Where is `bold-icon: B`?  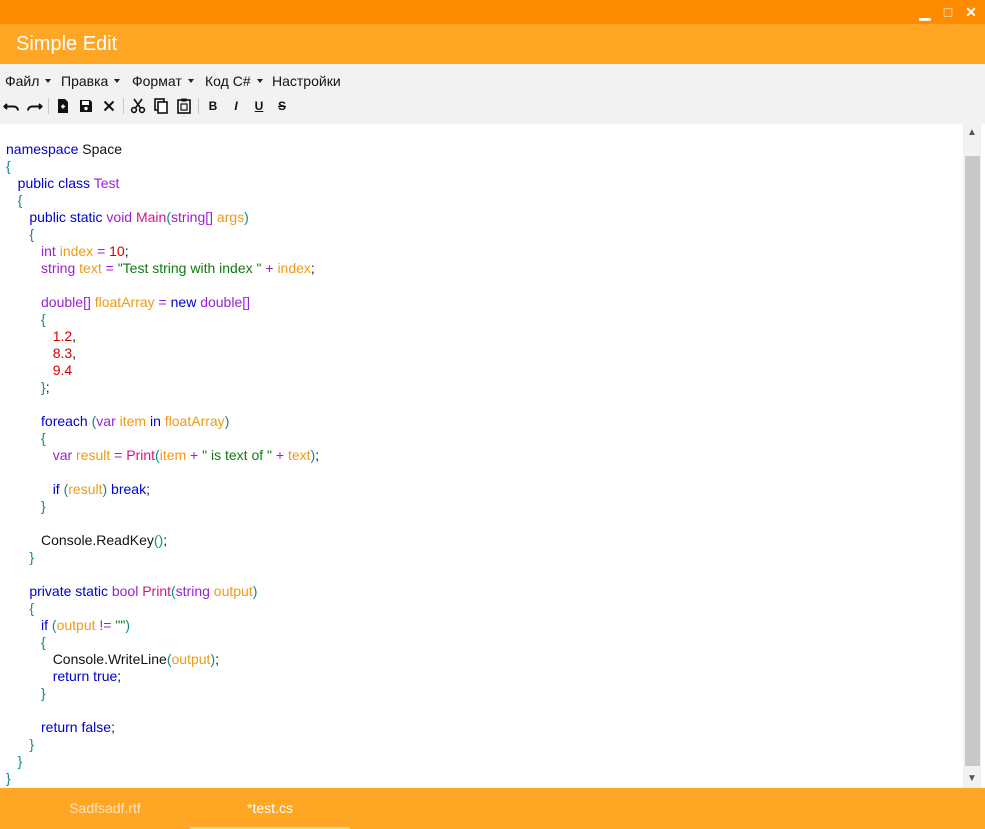
bold-icon: B is located at coordinates (213, 106).